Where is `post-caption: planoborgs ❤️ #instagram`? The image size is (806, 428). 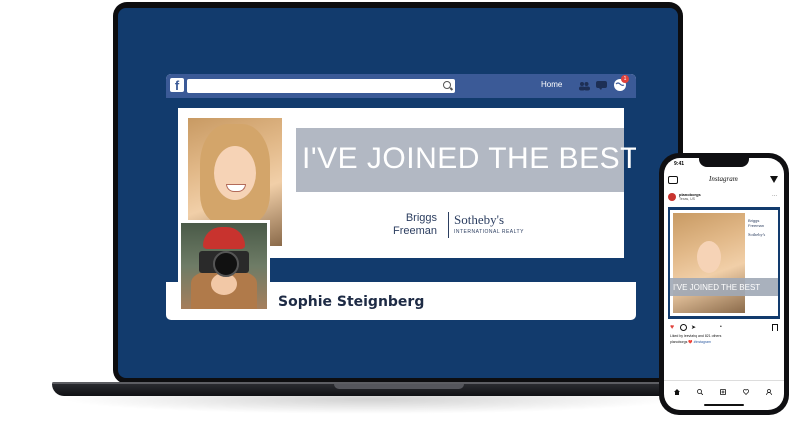 post-caption: planoborgs ❤️ #instagram is located at coordinates (690, 342).